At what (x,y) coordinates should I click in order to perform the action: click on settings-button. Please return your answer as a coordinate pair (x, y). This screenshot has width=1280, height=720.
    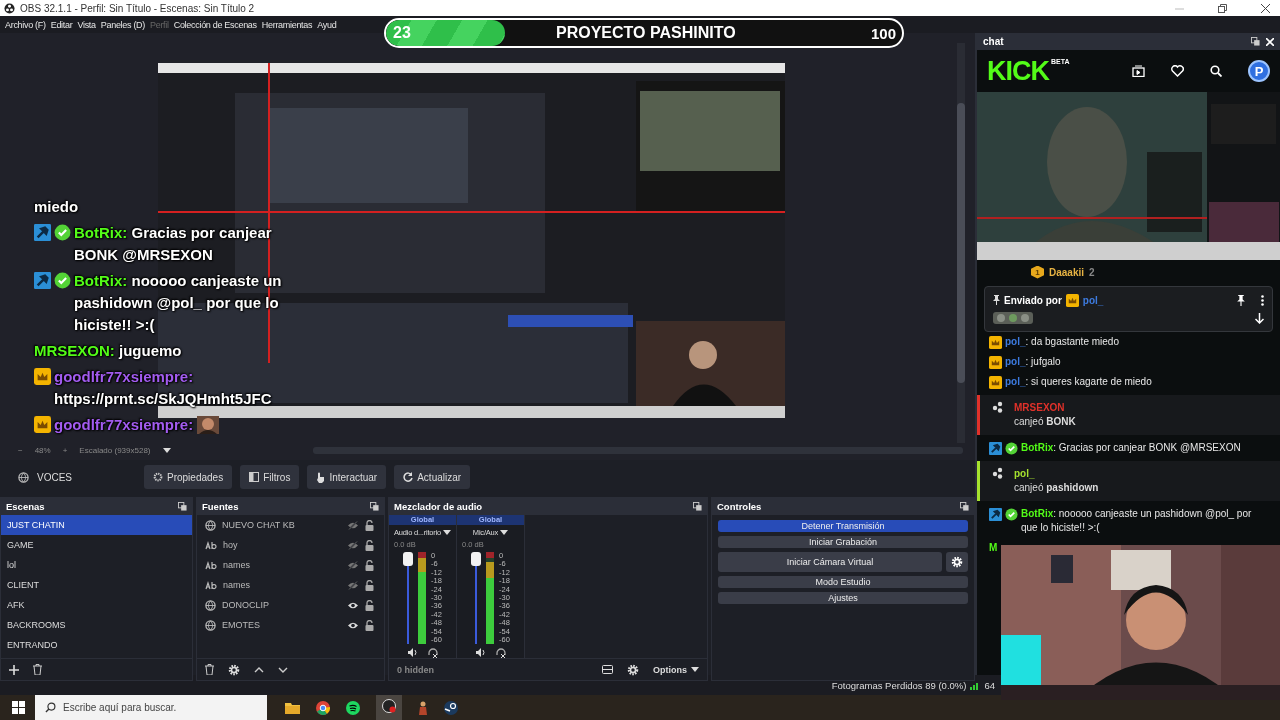
    Looking at the image, I should click on (957, 562).